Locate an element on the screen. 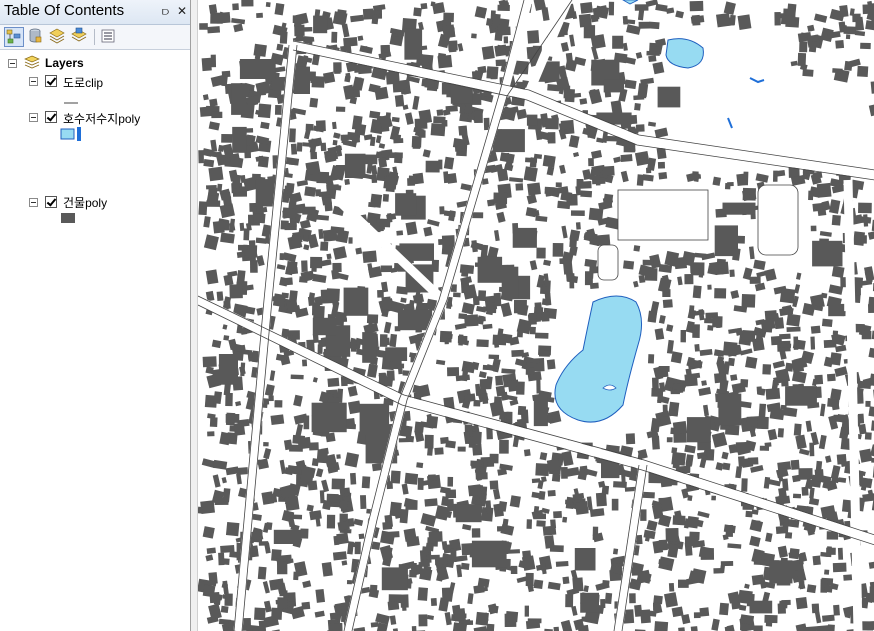 The width and height of the screenshot is (874, 631). list-by-drawing-order-icon is located at coordinates (14, 37).